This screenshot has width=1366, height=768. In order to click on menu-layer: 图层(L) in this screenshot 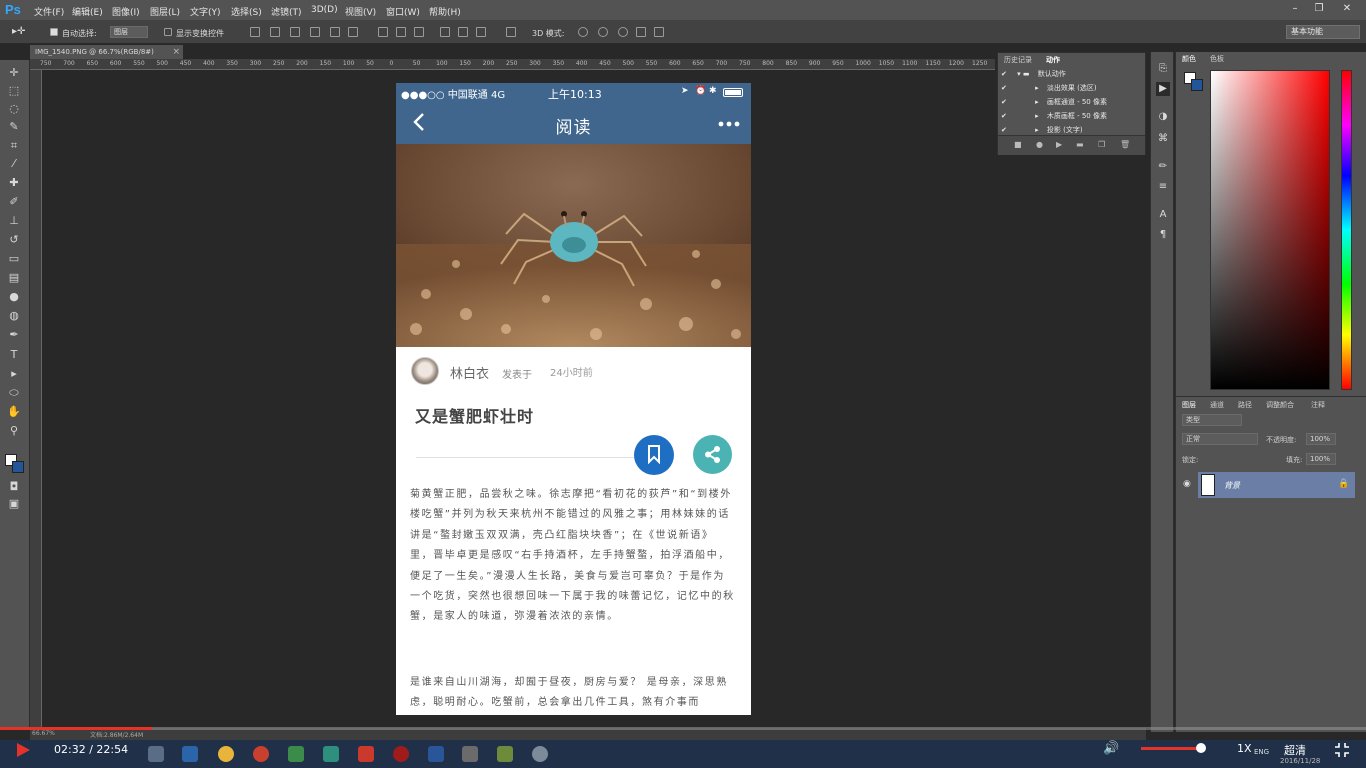, I will do `click(165, 11)`.